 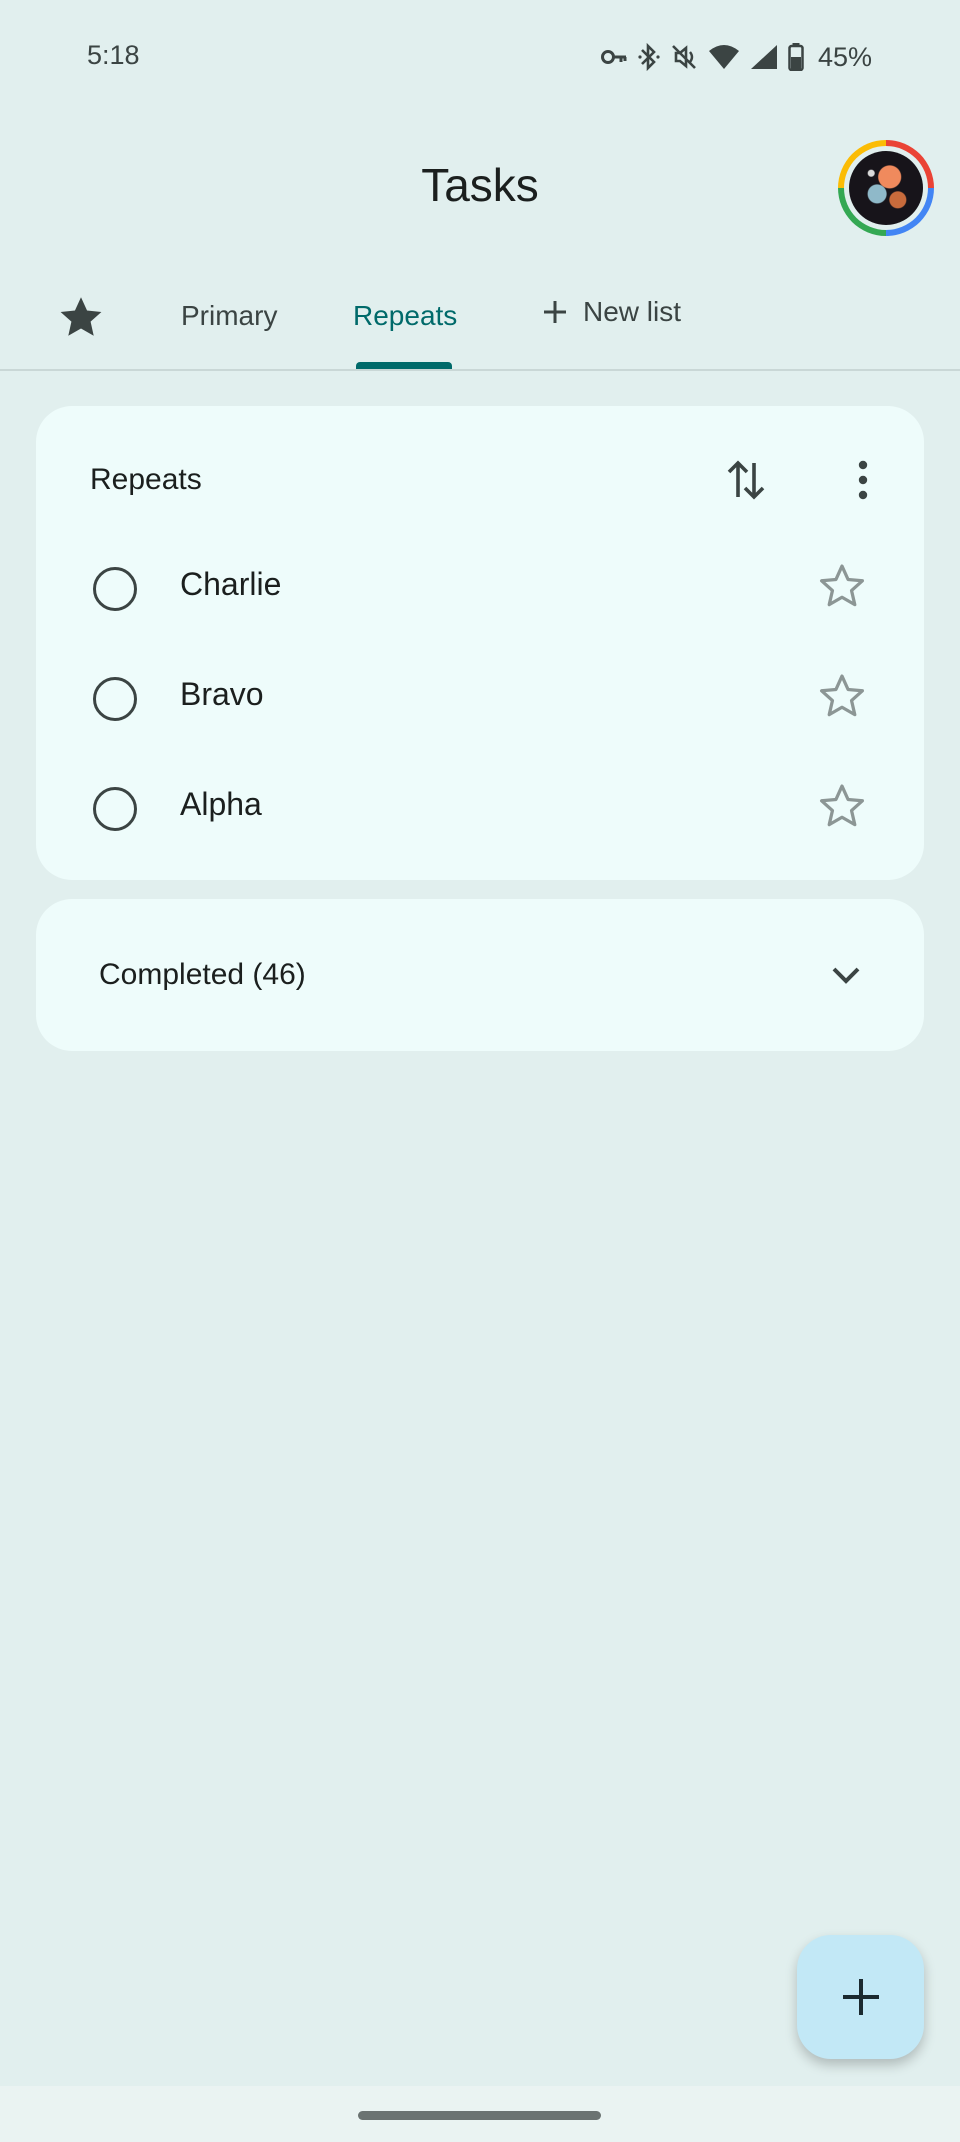 What do you see at coordinates (846, 975) in the screenshot?
I see `chevron-down-icon` at bounding box center [846, 975].